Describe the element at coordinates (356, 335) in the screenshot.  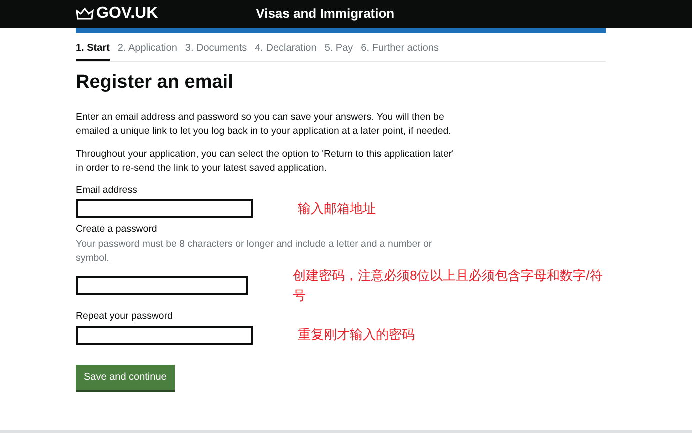
I see `annotation-text: 重复刚才输入的密码` at that location.